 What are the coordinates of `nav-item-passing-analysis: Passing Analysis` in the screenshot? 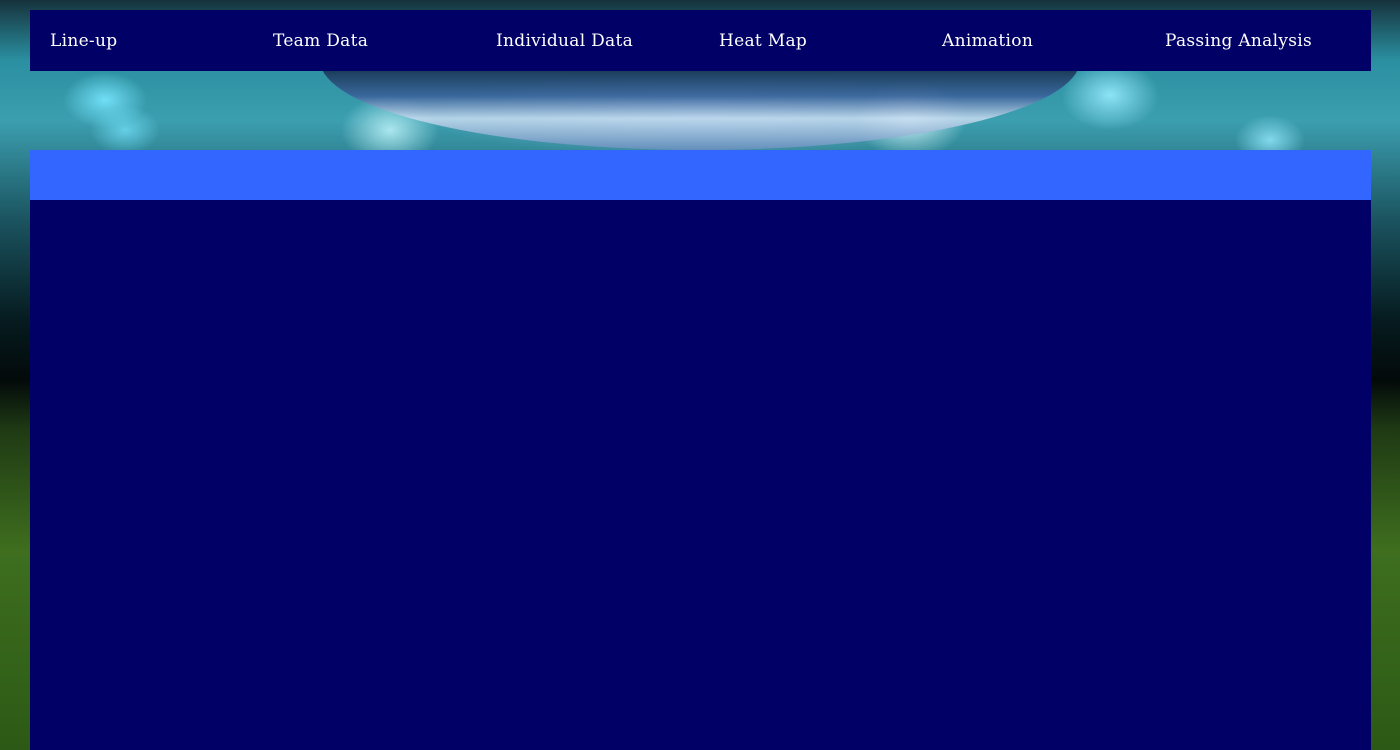 It's located at (1238, 41).